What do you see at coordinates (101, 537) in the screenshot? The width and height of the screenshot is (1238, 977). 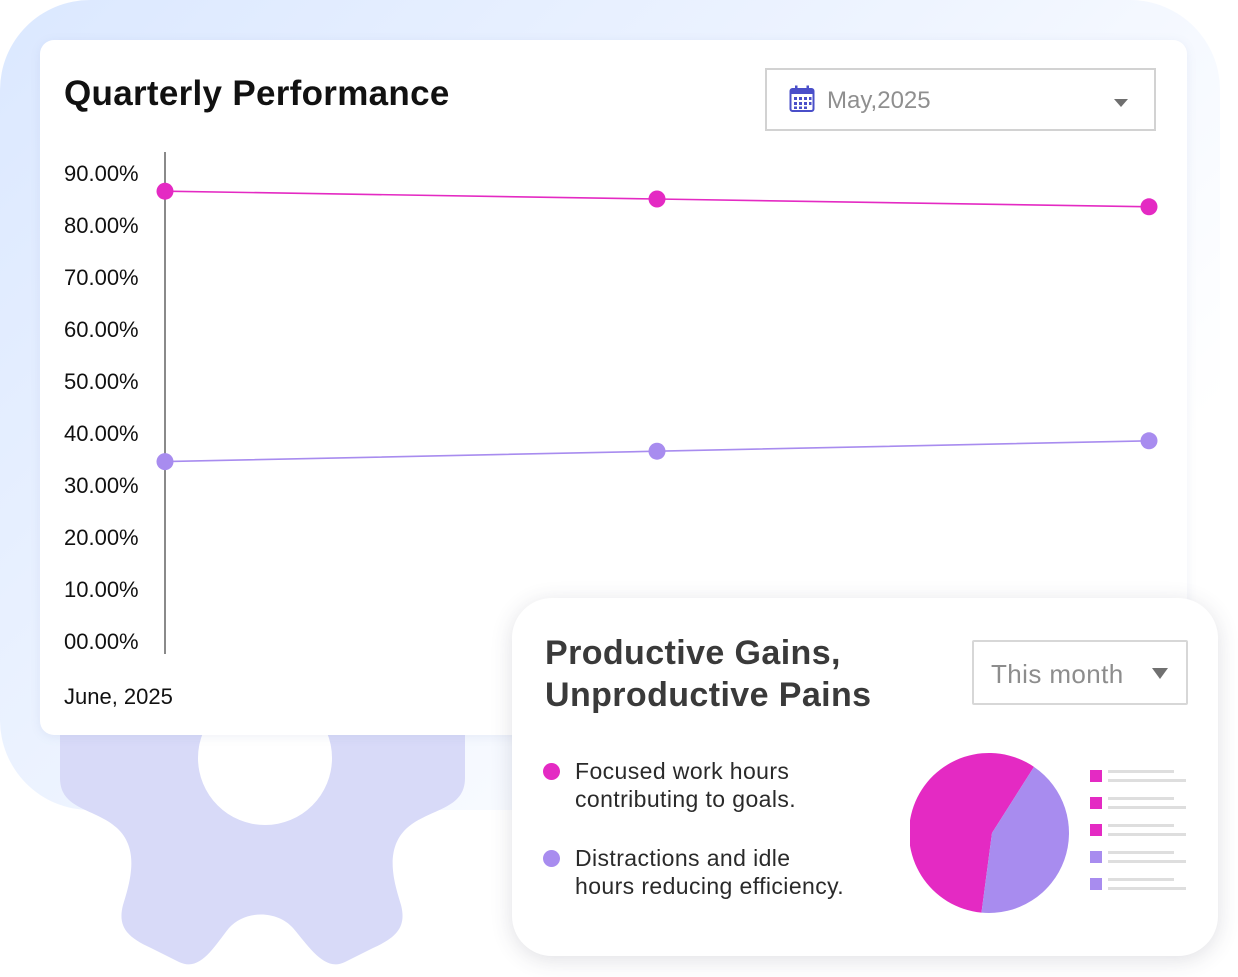 I see `y-tick-label: 20.00%` at bounding box center [101, 537].